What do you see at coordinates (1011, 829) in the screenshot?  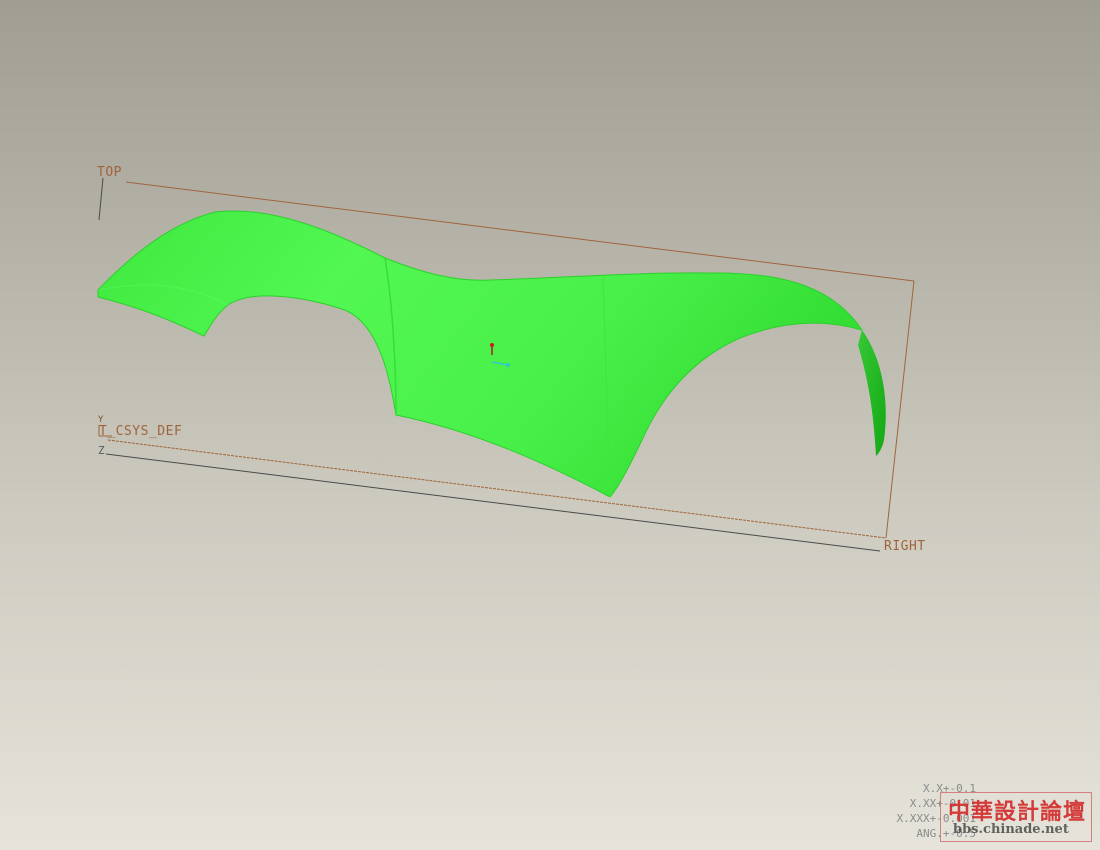 I see `watermark-url: bbs.chinade.net` at bounding box center [1011, 829].